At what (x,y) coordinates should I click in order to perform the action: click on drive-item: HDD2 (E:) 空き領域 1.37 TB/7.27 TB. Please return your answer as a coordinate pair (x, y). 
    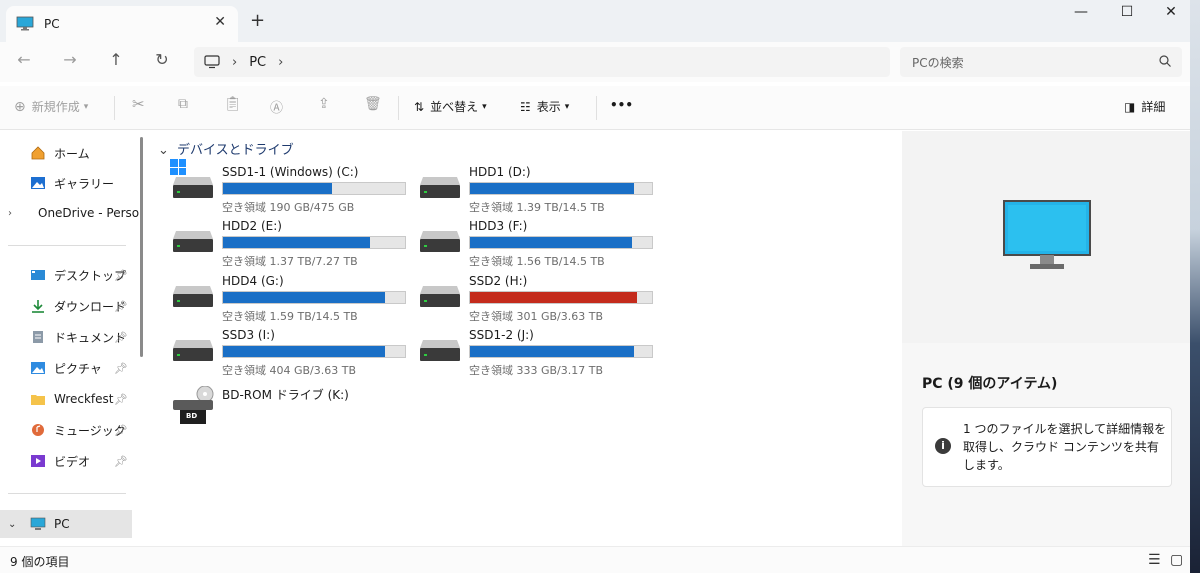
    Looking at the image, I should click on (292, 245).